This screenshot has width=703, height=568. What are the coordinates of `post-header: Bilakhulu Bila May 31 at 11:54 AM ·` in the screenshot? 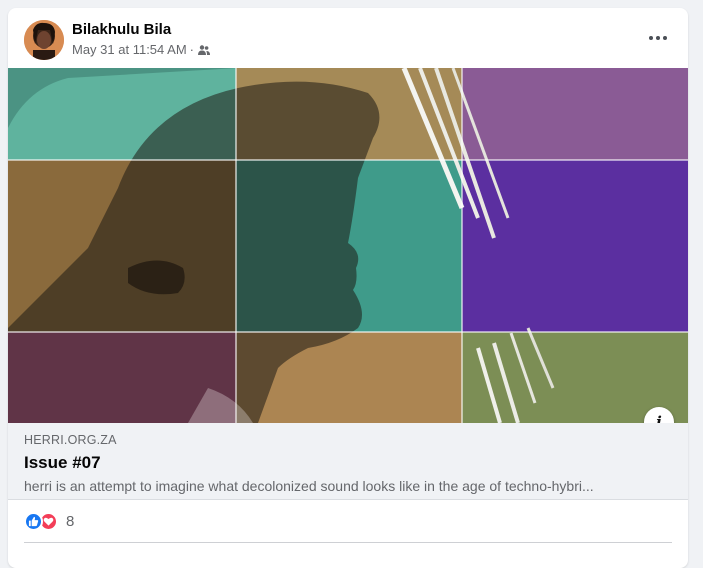 It's located at (348, 38).